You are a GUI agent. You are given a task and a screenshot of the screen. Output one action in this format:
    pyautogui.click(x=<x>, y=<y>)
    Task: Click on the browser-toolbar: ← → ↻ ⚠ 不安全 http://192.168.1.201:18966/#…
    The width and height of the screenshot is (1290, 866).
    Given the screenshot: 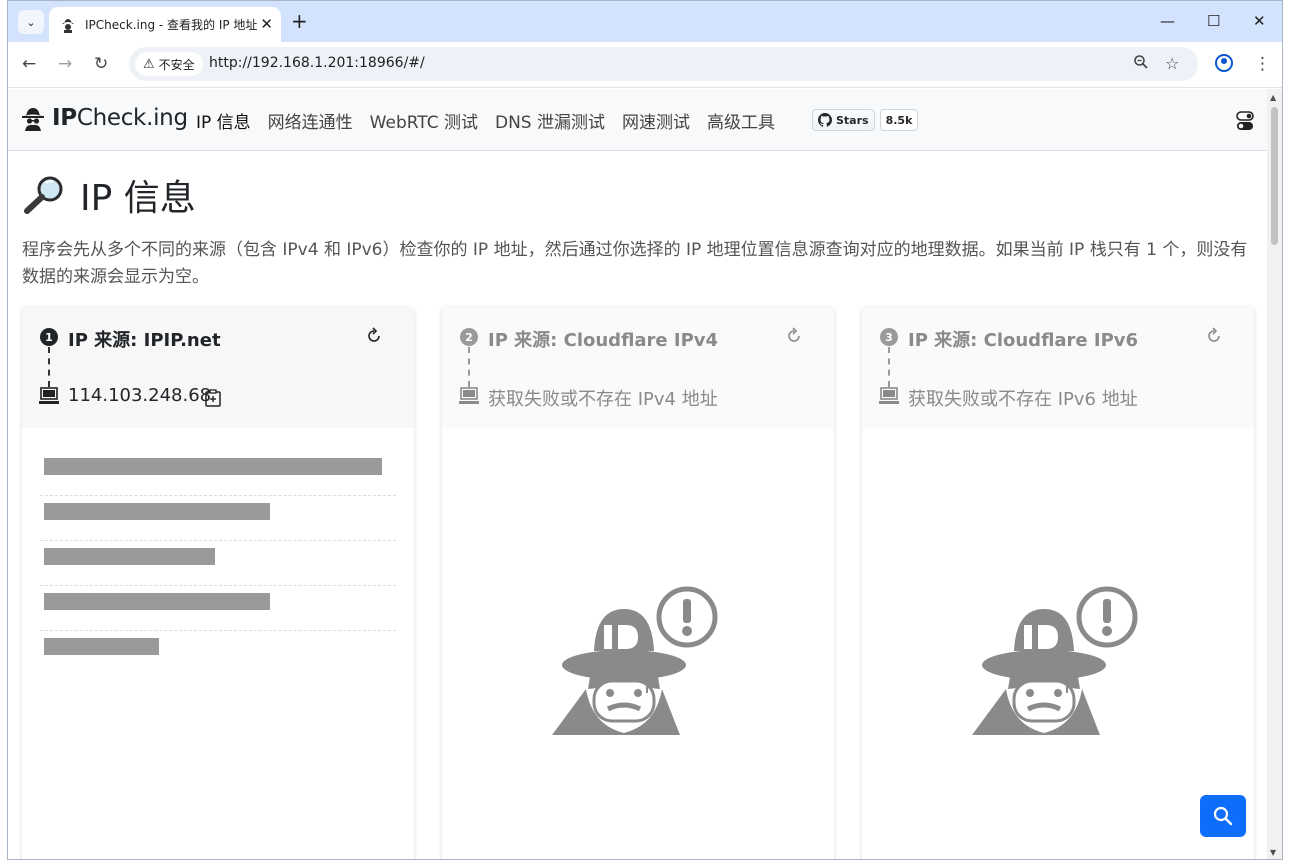 What is the action you would take?
    pyautogui.click(x=645, y=65)
    